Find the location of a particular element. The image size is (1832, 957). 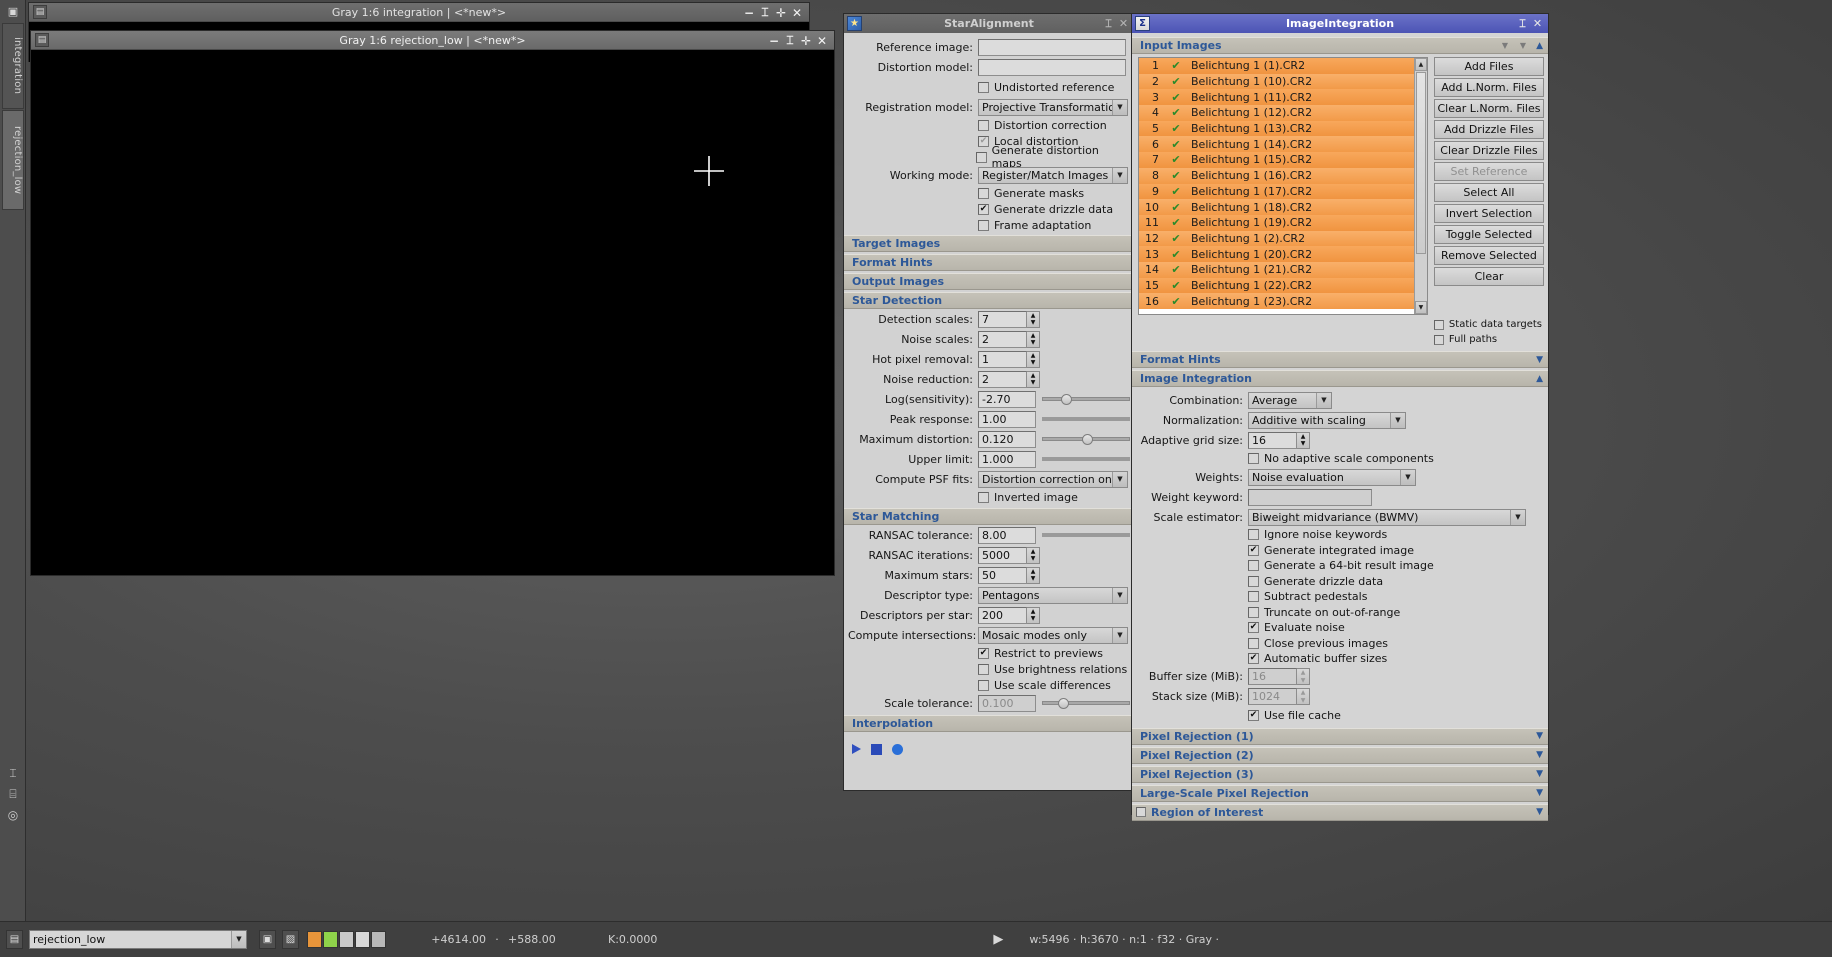

scroll-up-icon: ▲ is located at coordinates (1420, 64).